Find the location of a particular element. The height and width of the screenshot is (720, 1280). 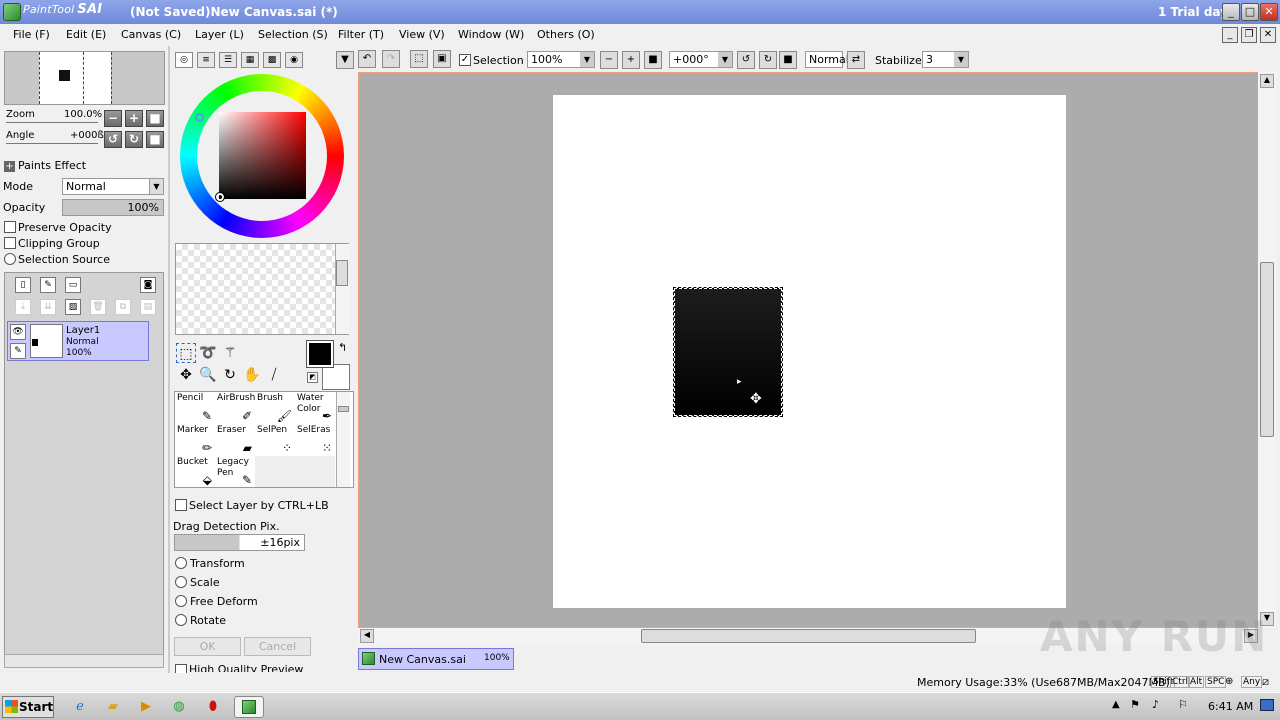

redo-icon: ↷ is located at coordinates (391, 59).